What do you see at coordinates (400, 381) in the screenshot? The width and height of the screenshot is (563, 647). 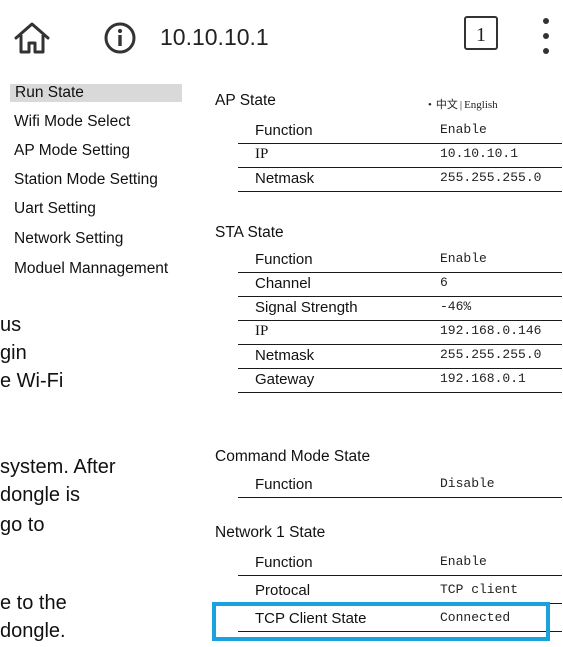 I see `table-row: Gateway 192.168.0.1` at bounding box center [400, 381].